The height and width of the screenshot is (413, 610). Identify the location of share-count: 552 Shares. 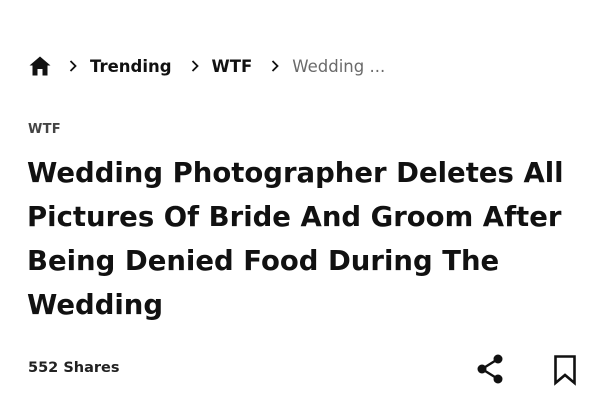
(74, 368).